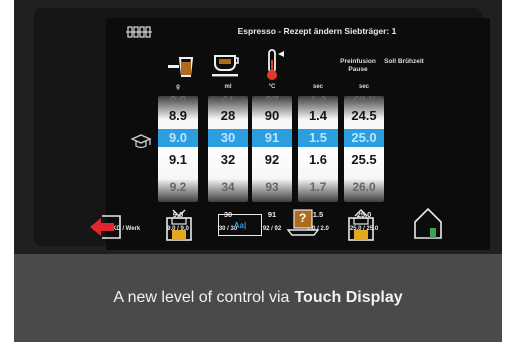 This screenshot has width=508, height=342. What do you see at coordinates (272, 100) in the screenshot?
I see `roller-value: 89` at bounding box center [272, 100].